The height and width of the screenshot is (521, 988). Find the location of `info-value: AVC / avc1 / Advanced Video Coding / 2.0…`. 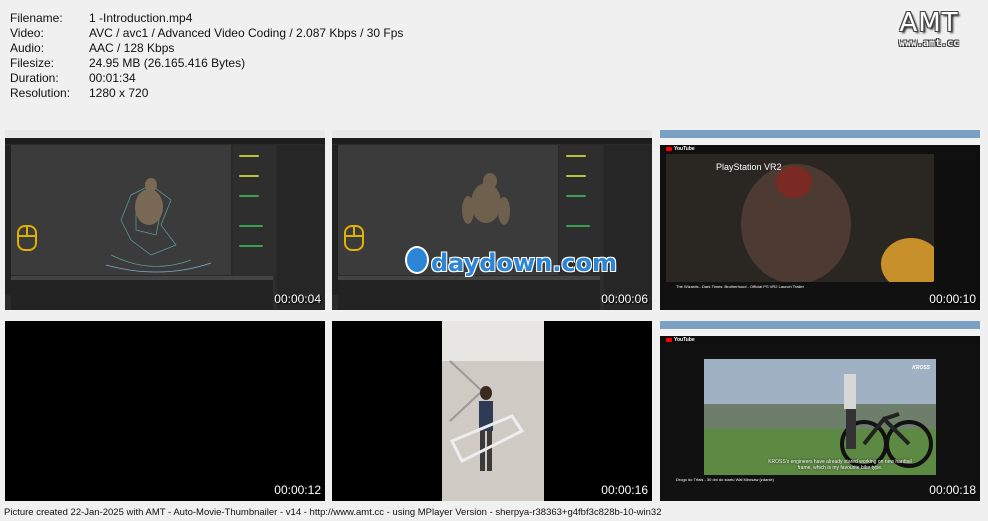

info-value: AVC / avc1 / Advanced Video Coding / 2.0… is located at coordinates (246, 33).